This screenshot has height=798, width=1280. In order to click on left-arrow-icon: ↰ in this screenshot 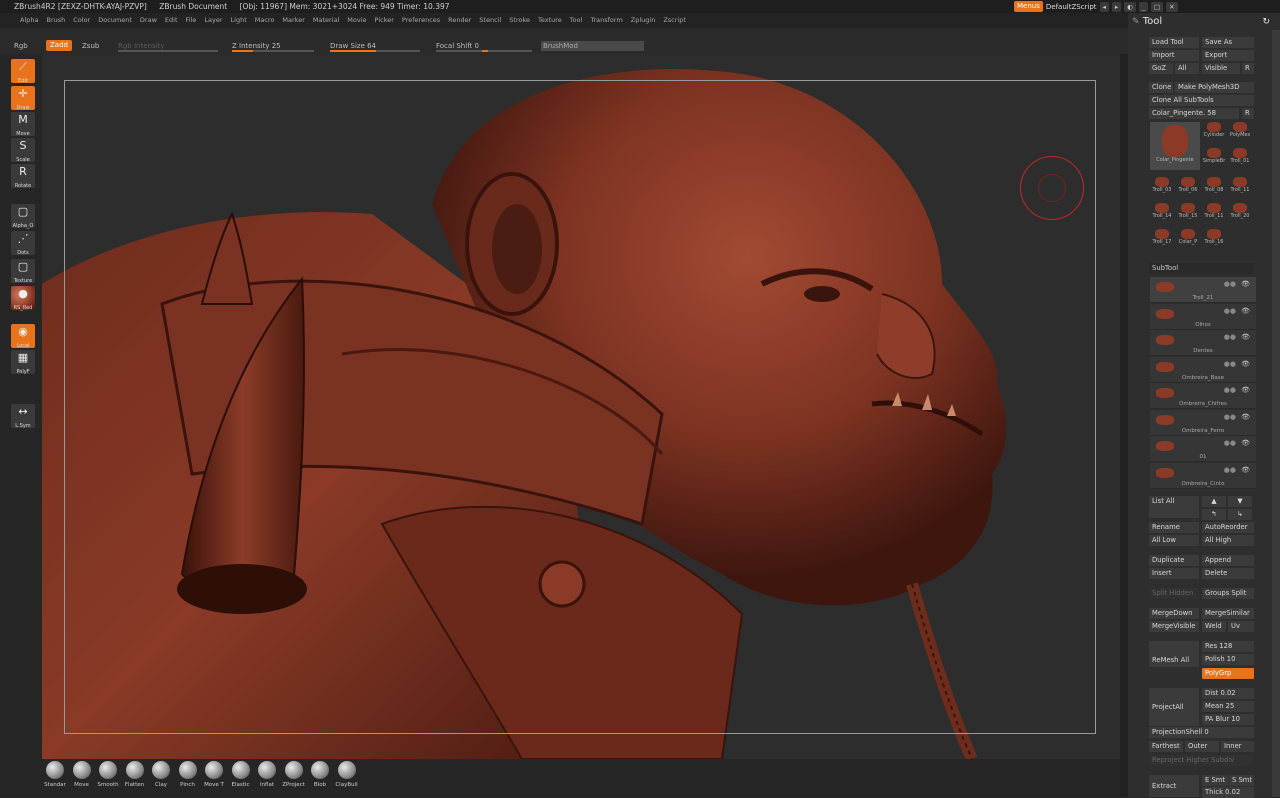, I will do `click(1214, 514)`.